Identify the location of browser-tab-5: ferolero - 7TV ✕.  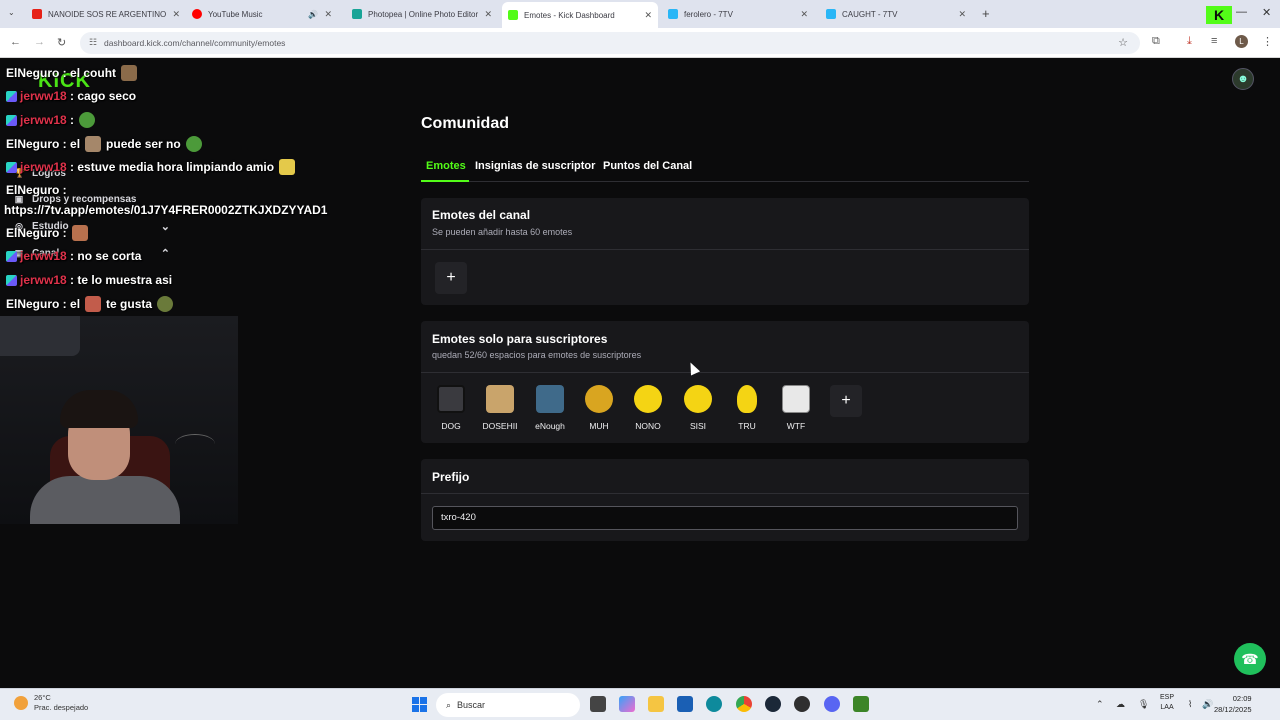
(738, 14).